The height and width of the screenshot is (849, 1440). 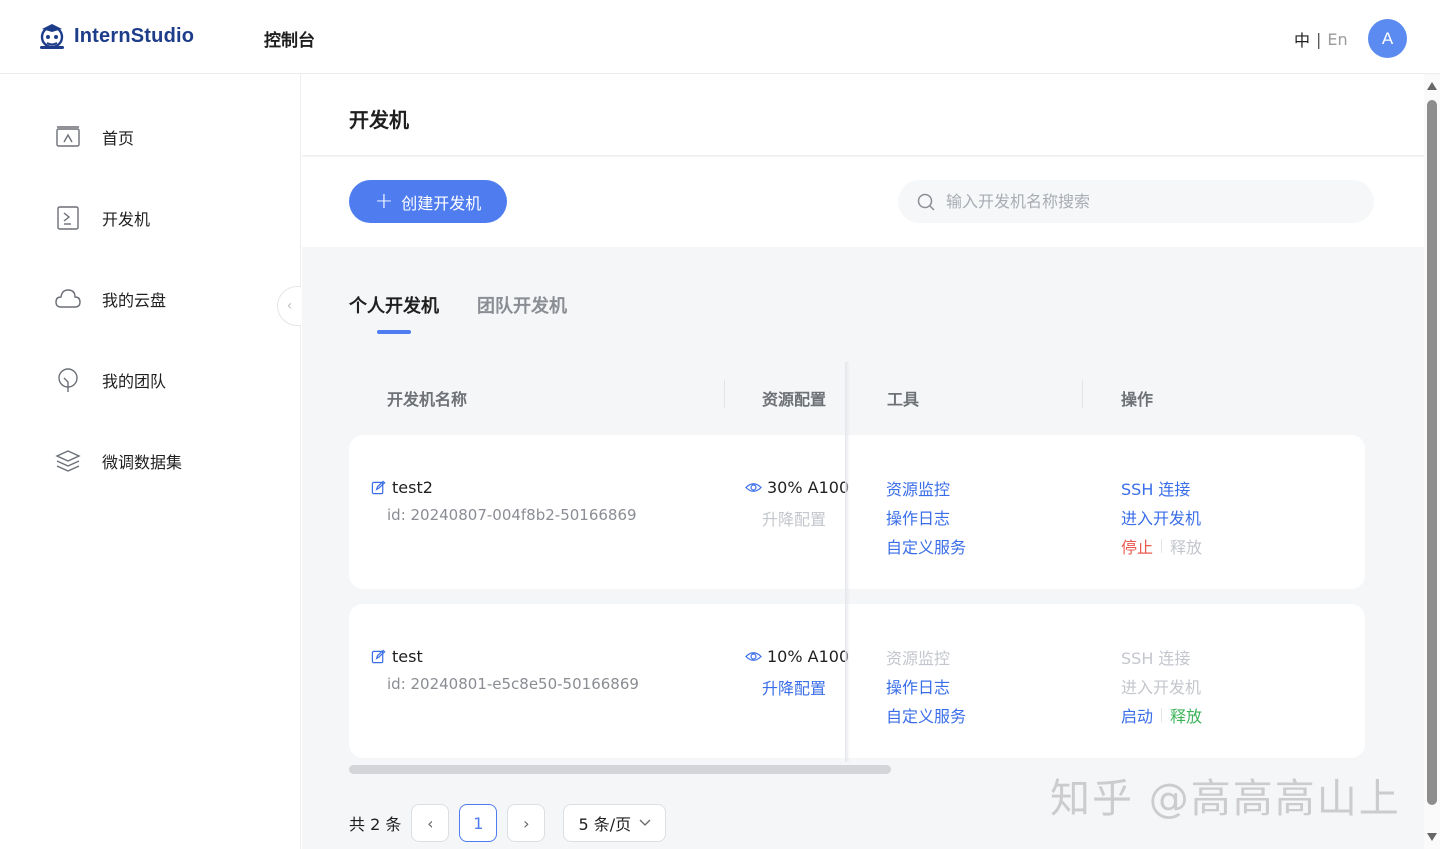 What do you see at coordinates (808, 656) in the screenshot?
I see `resource-text: 10% A100` at bounding box center [808, 656].